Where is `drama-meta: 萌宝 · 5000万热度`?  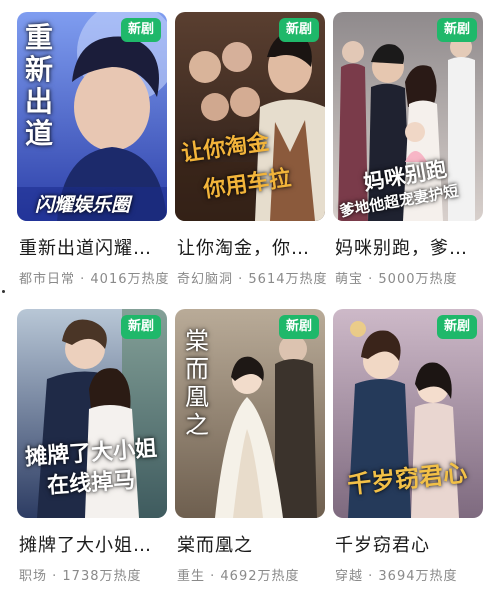
drama-meta: 萌宝 · 5000万热度 is located at coordinates (396, 279).